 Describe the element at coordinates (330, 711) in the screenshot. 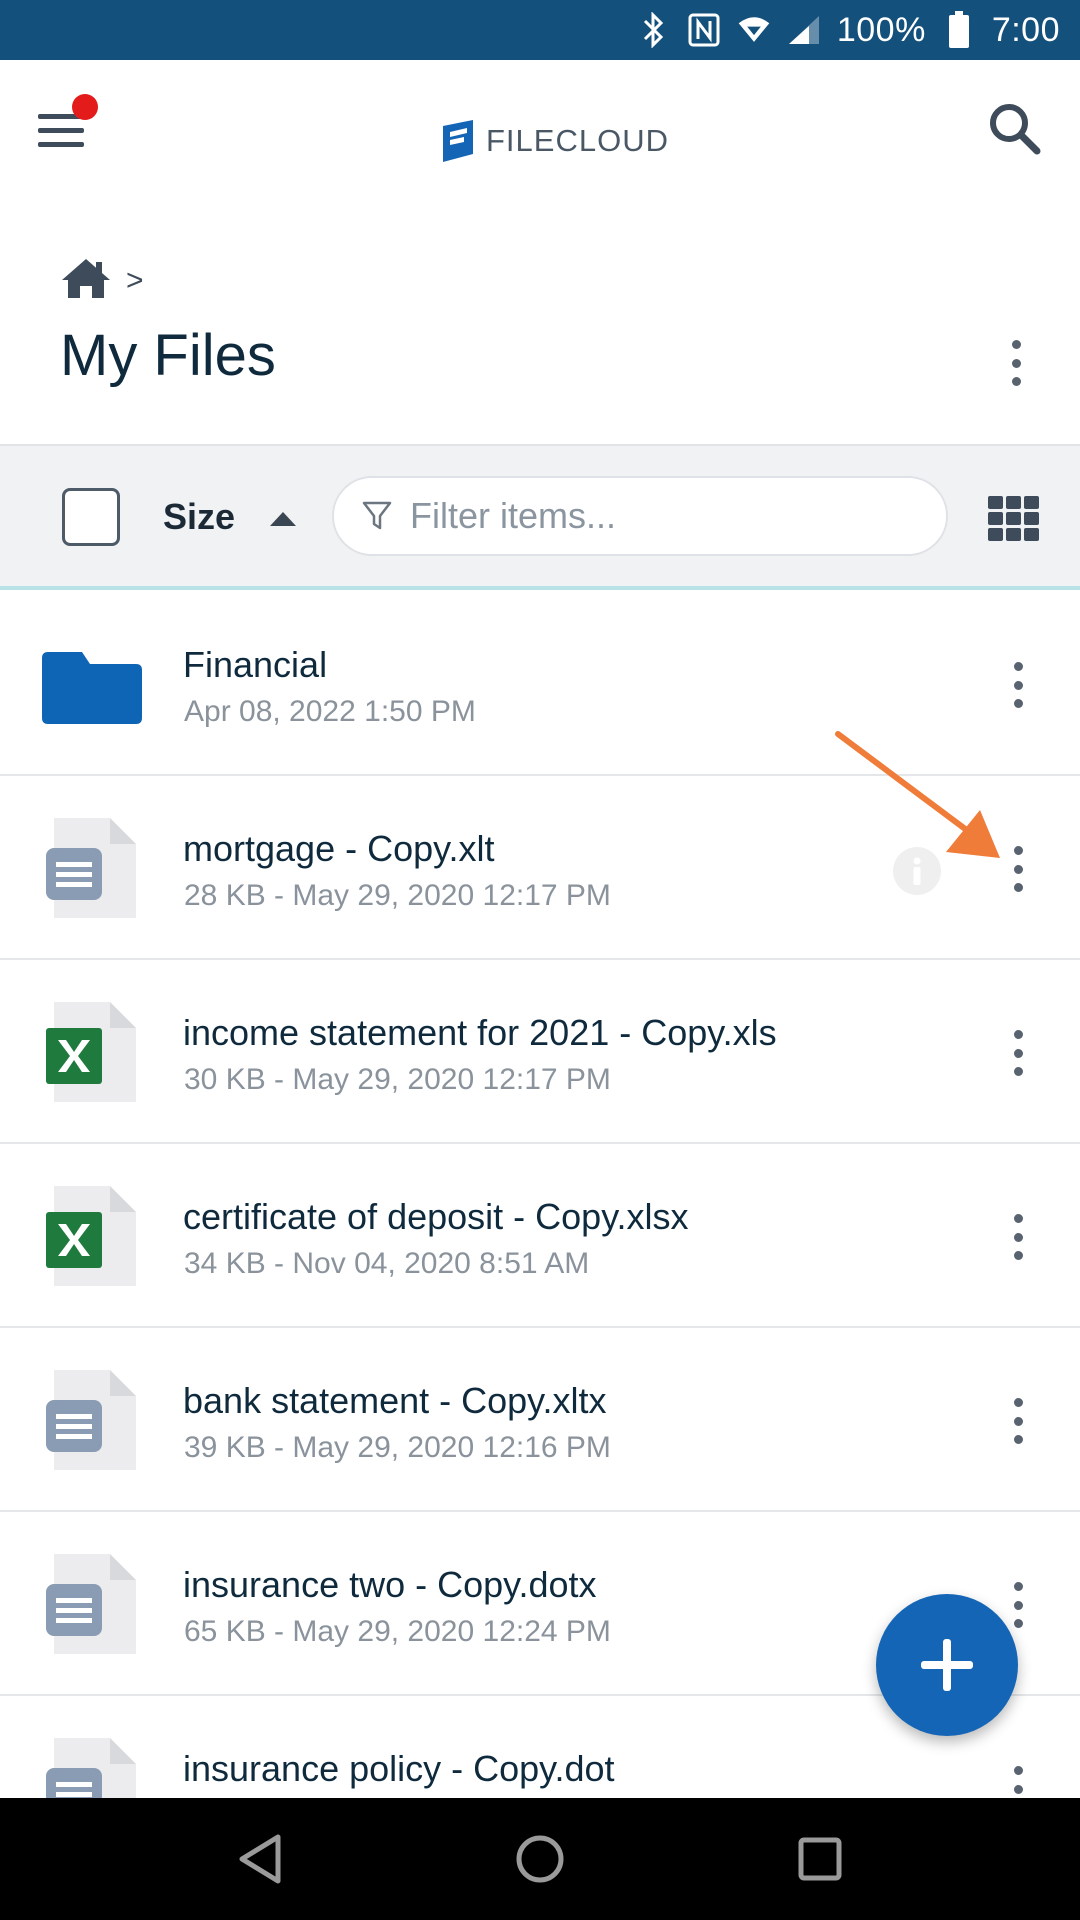

I see `file-meta: Apr 08, 2022 1:50 PM` at that location.